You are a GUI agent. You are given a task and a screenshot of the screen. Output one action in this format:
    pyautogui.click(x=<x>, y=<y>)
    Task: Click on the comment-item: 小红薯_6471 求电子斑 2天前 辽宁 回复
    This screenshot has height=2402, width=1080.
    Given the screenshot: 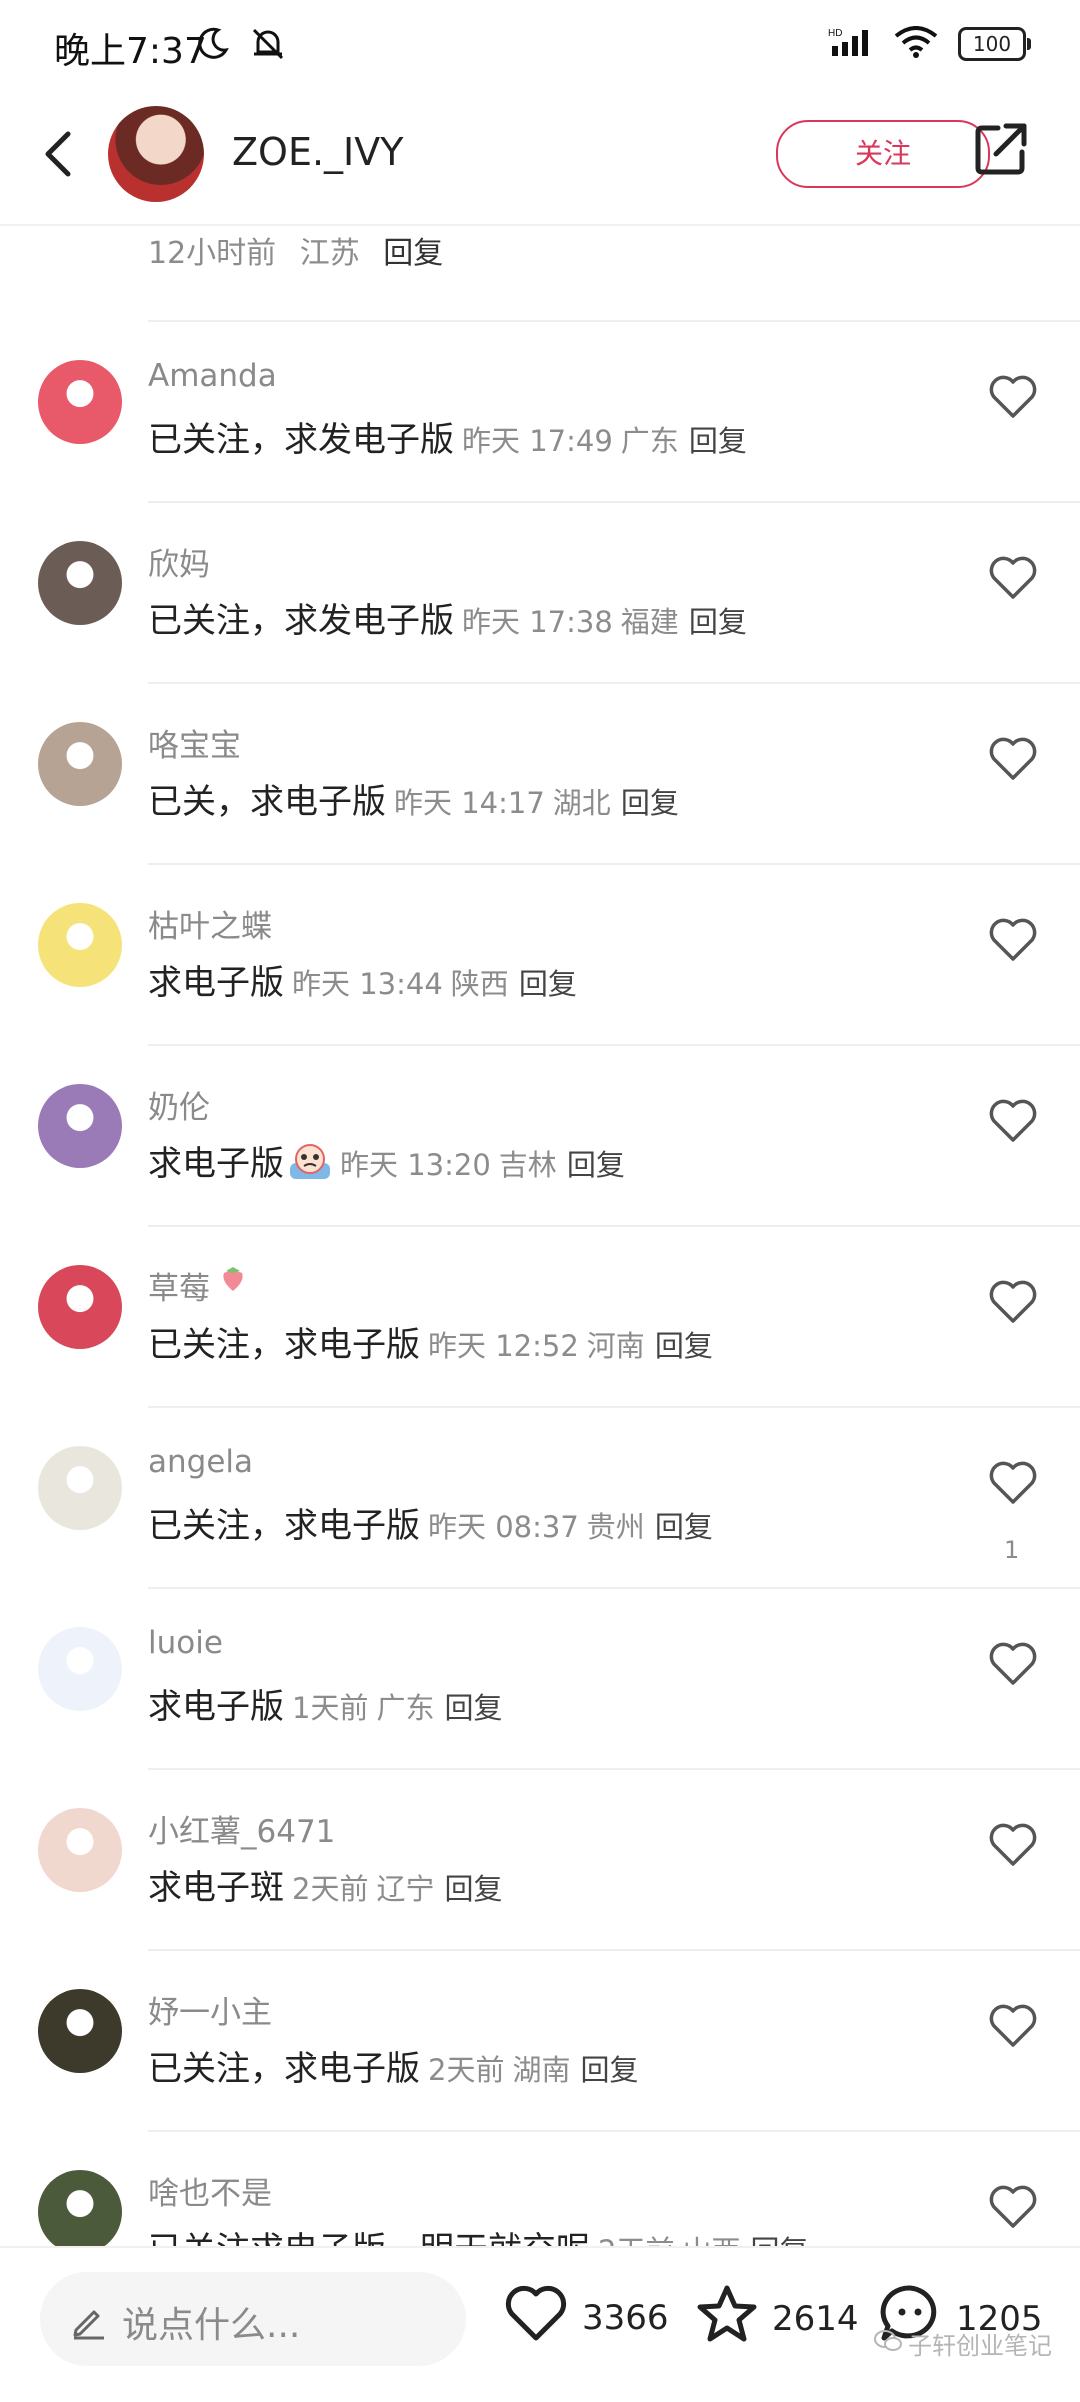 What is the action you would take?
    pyautogui.click(x=540, y=1858)
    